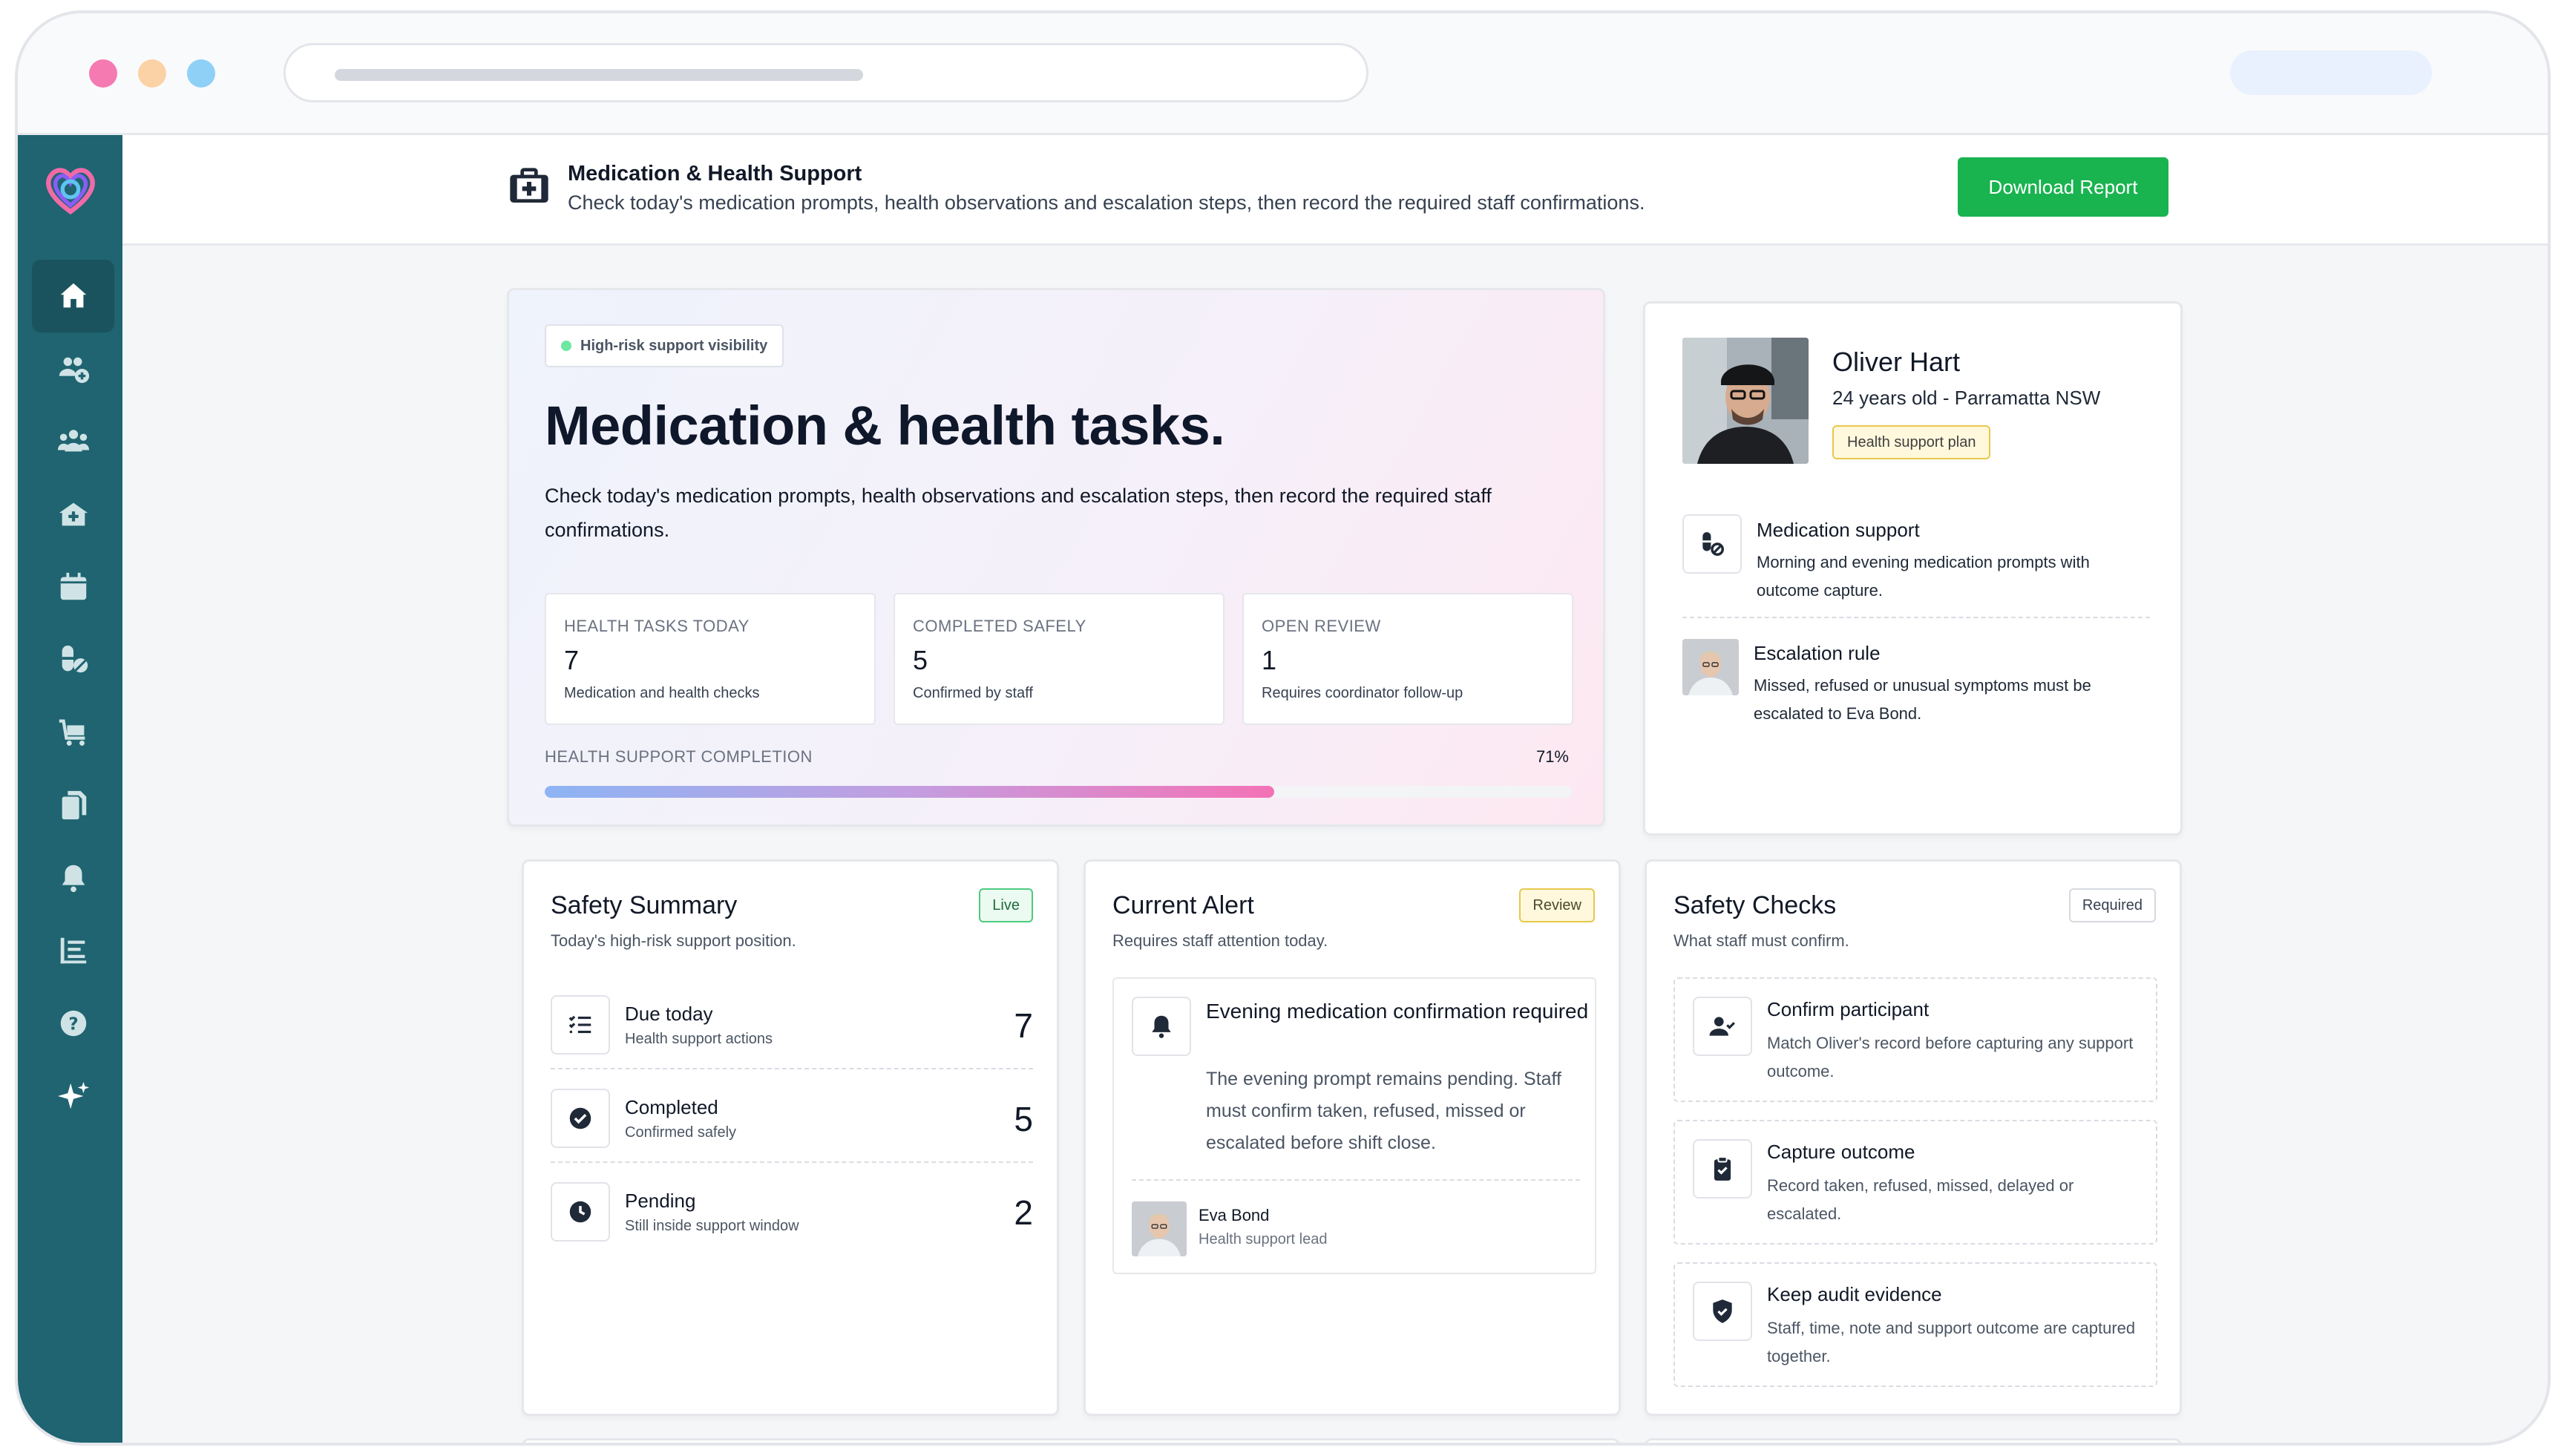 This screenshot has height=1456, width=2567. I want to click on user-check-icon, so click(1722, 1027).